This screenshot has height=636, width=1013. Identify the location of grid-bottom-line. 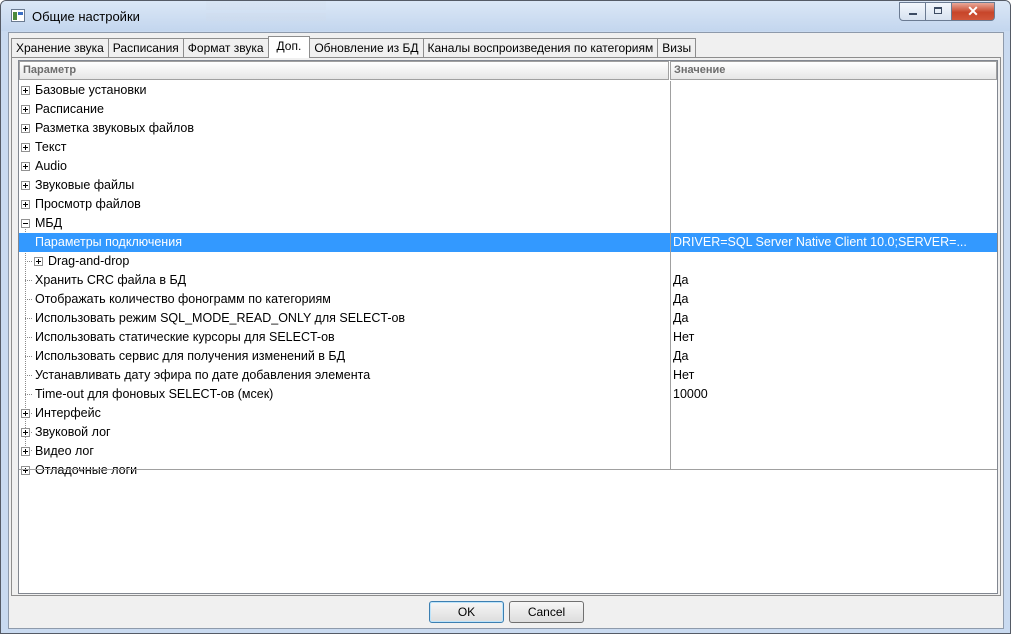
(508, 469).